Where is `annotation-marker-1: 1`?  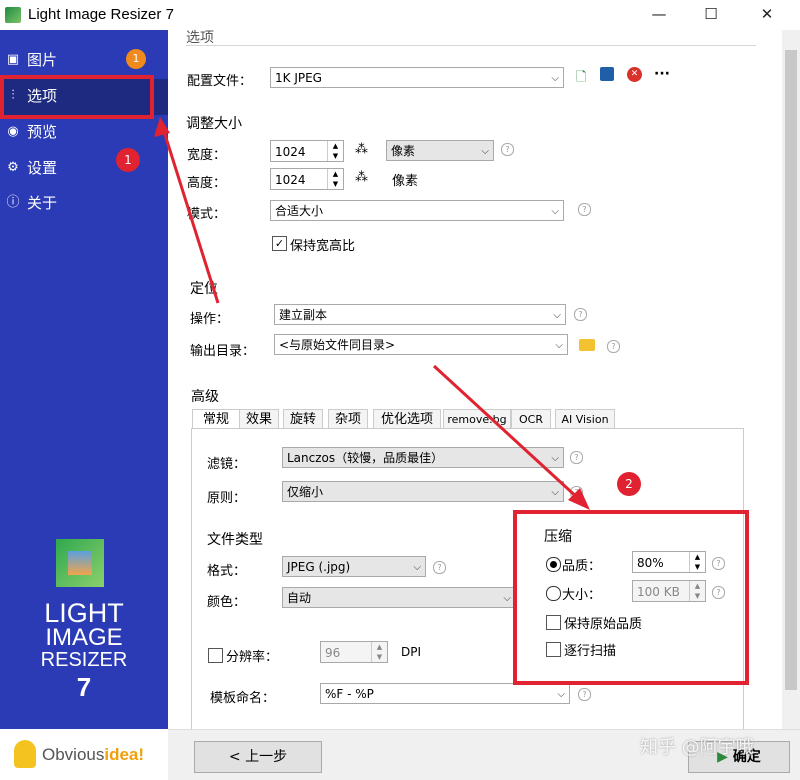 annotation-marker-1: 1 is located at coordinates (128, 160).